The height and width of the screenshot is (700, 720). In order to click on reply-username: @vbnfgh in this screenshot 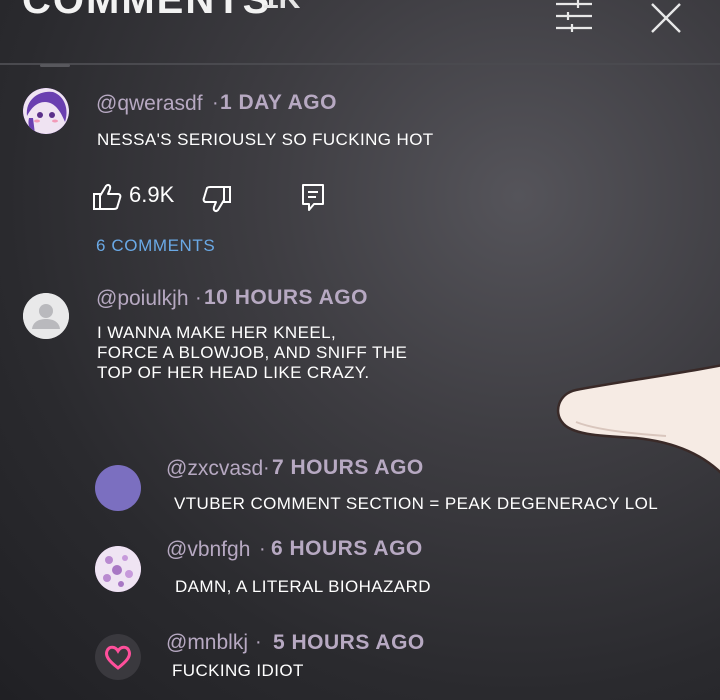, I will do `click(208, 550)`.